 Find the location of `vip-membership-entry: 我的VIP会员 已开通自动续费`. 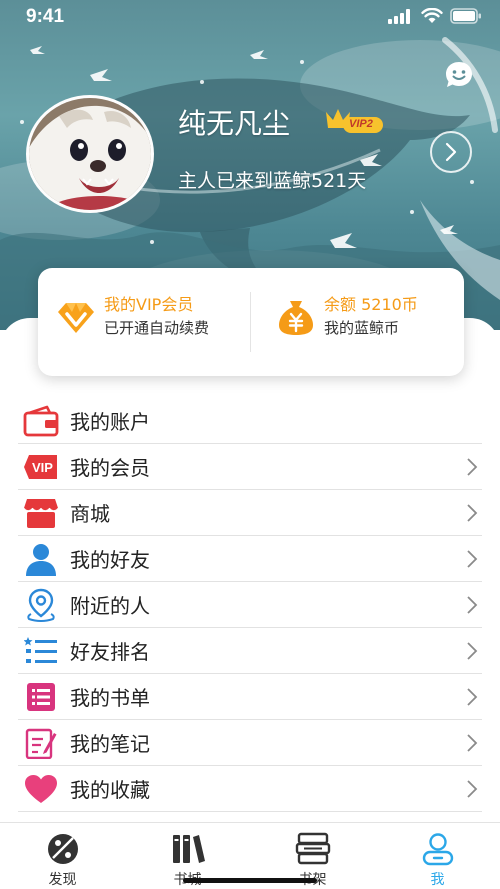

vip-membership-entry: 我的VIP会员 已开通自动续费 is located at coordinates (132, 317).